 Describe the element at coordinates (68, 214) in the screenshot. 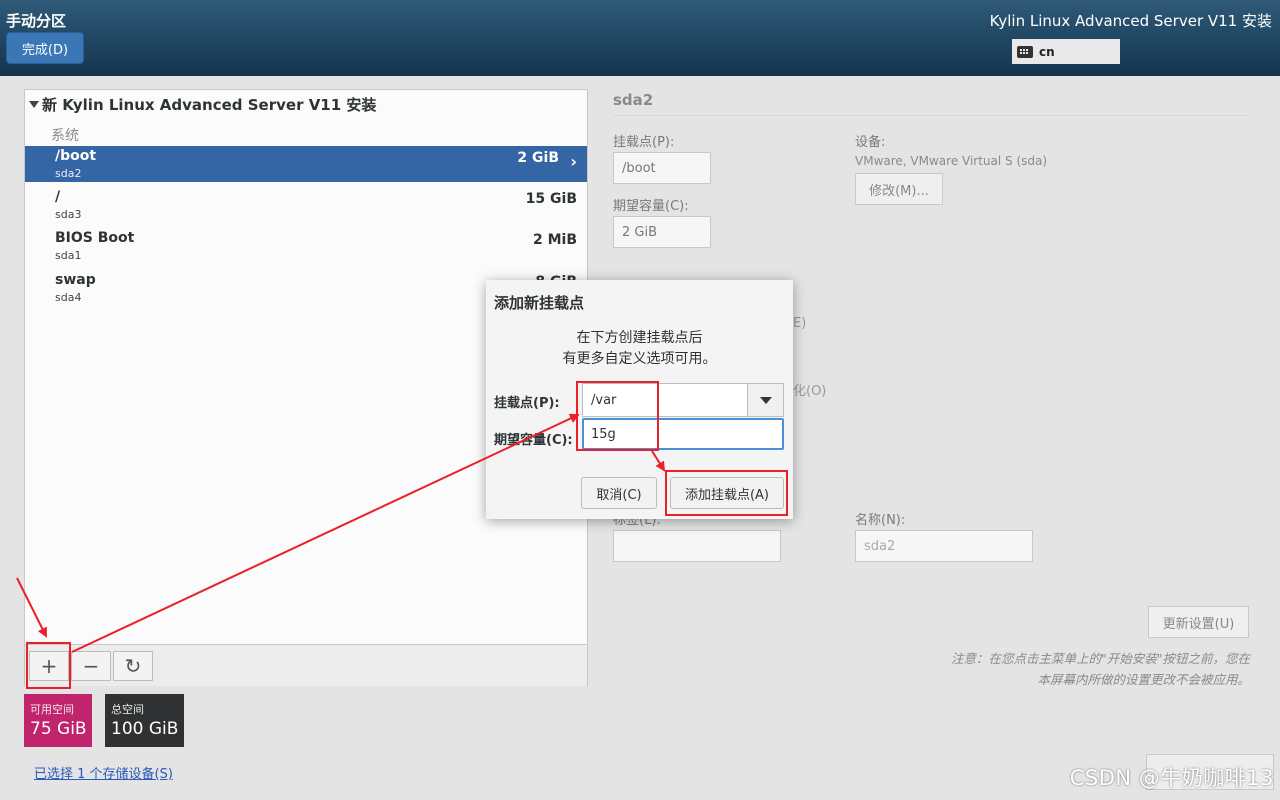

I see `mount-device: sda3` at that location.